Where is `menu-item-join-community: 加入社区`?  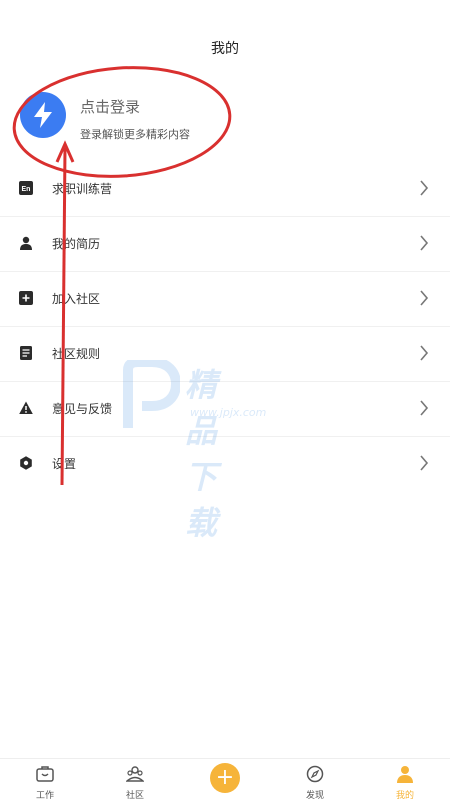 menu-item-join-community: 加入社区 is located at coordinates (225, 299).